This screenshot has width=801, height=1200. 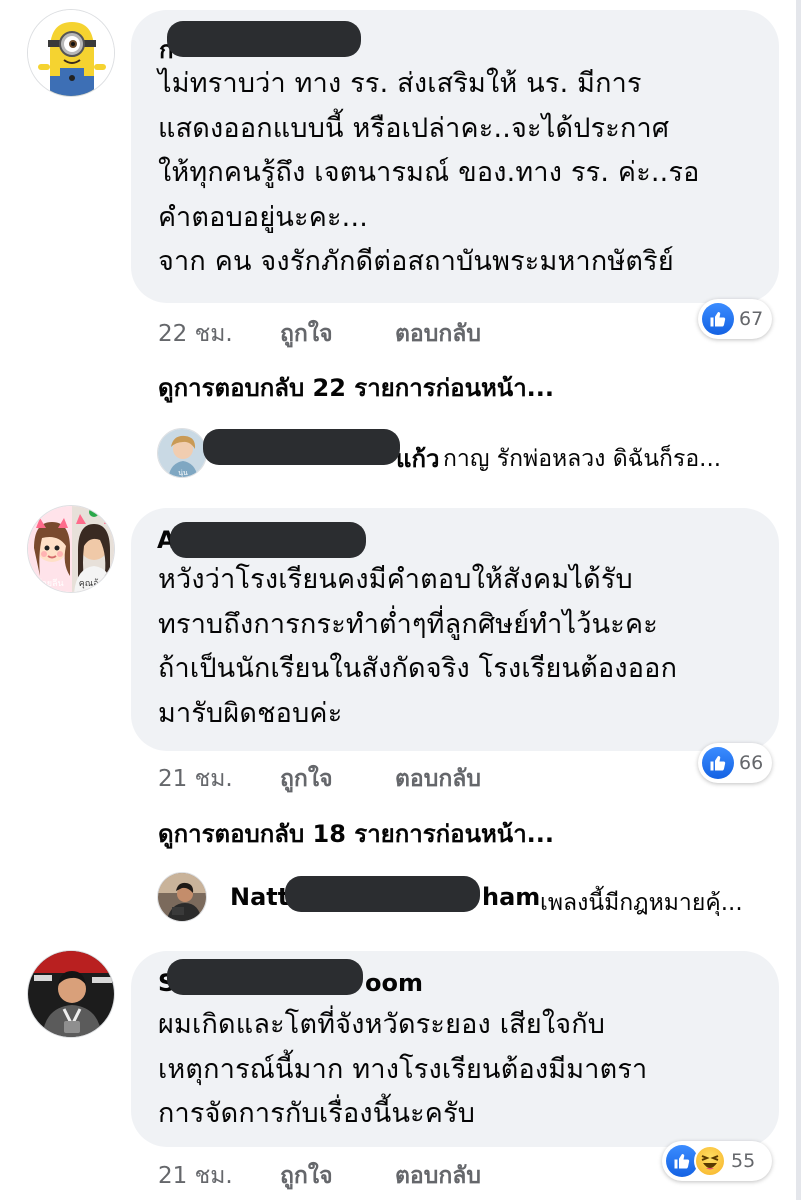 What do you see at coordinates (710, 1161) in the screenshot?
I see `haha-icon` at bounding box center [710, 1161].